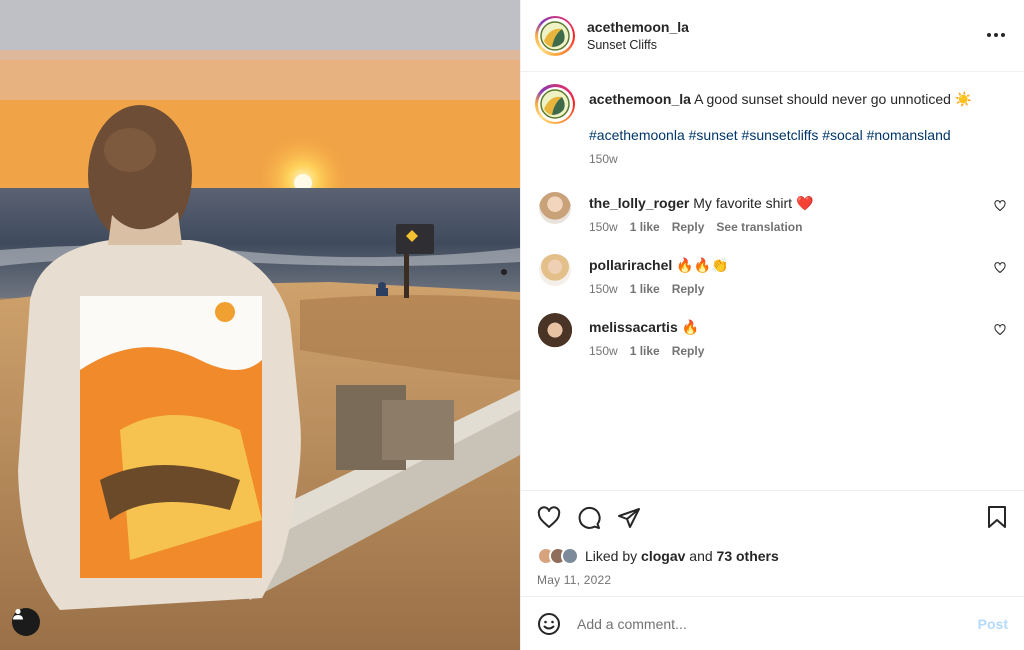 Image resolution: width=1024 pixels, height=650 pixels. What do you see at coordinates (18, 614) in the screenshot?
I see `person-icon` at bounding box center [18, 614].